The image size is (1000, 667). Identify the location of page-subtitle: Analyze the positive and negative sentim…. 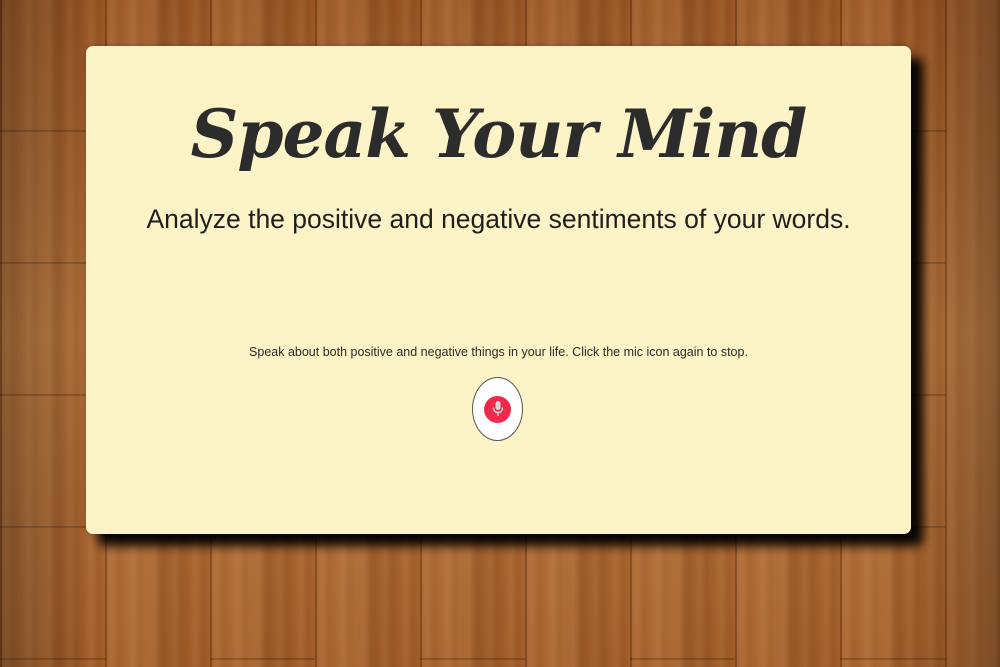
(498, 219).